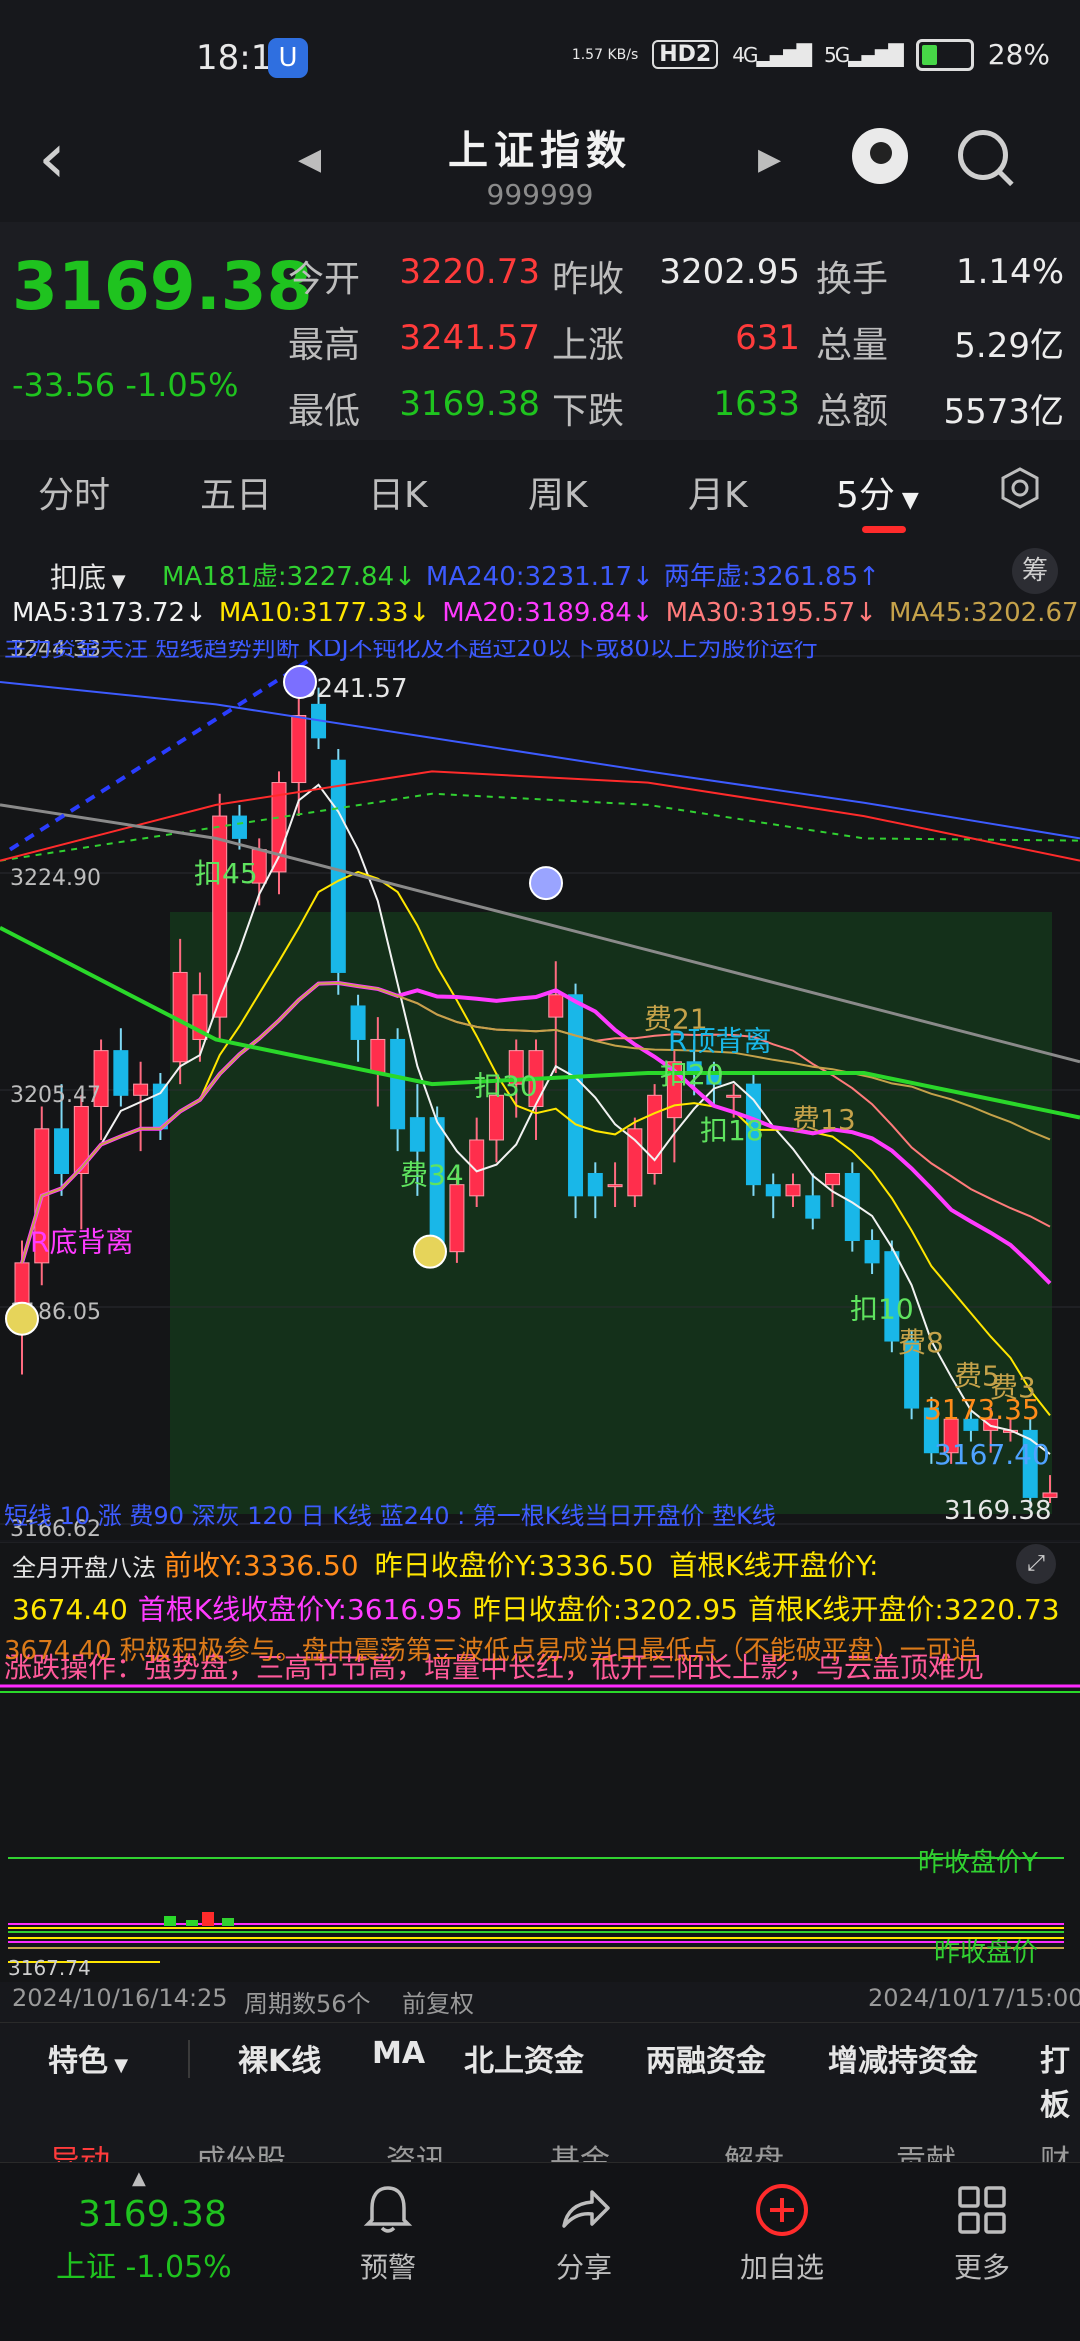 The width and height of the screenshot is (1080, 2341). Describe the element at coordinates (769, 159) in the screenshot. I see `next-stock-icon: ▶` at that location.